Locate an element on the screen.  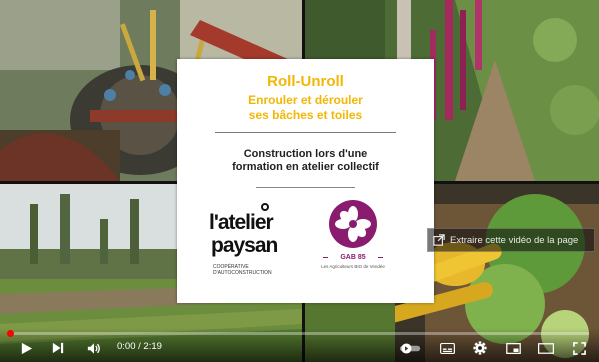
volume-button is located at coordinates (94, 348).